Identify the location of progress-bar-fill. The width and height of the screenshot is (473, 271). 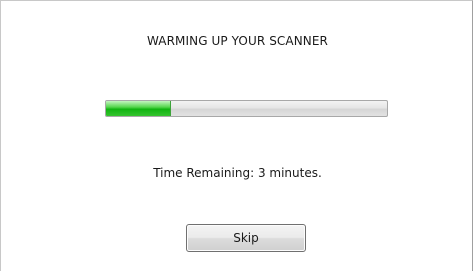
(138, 108).